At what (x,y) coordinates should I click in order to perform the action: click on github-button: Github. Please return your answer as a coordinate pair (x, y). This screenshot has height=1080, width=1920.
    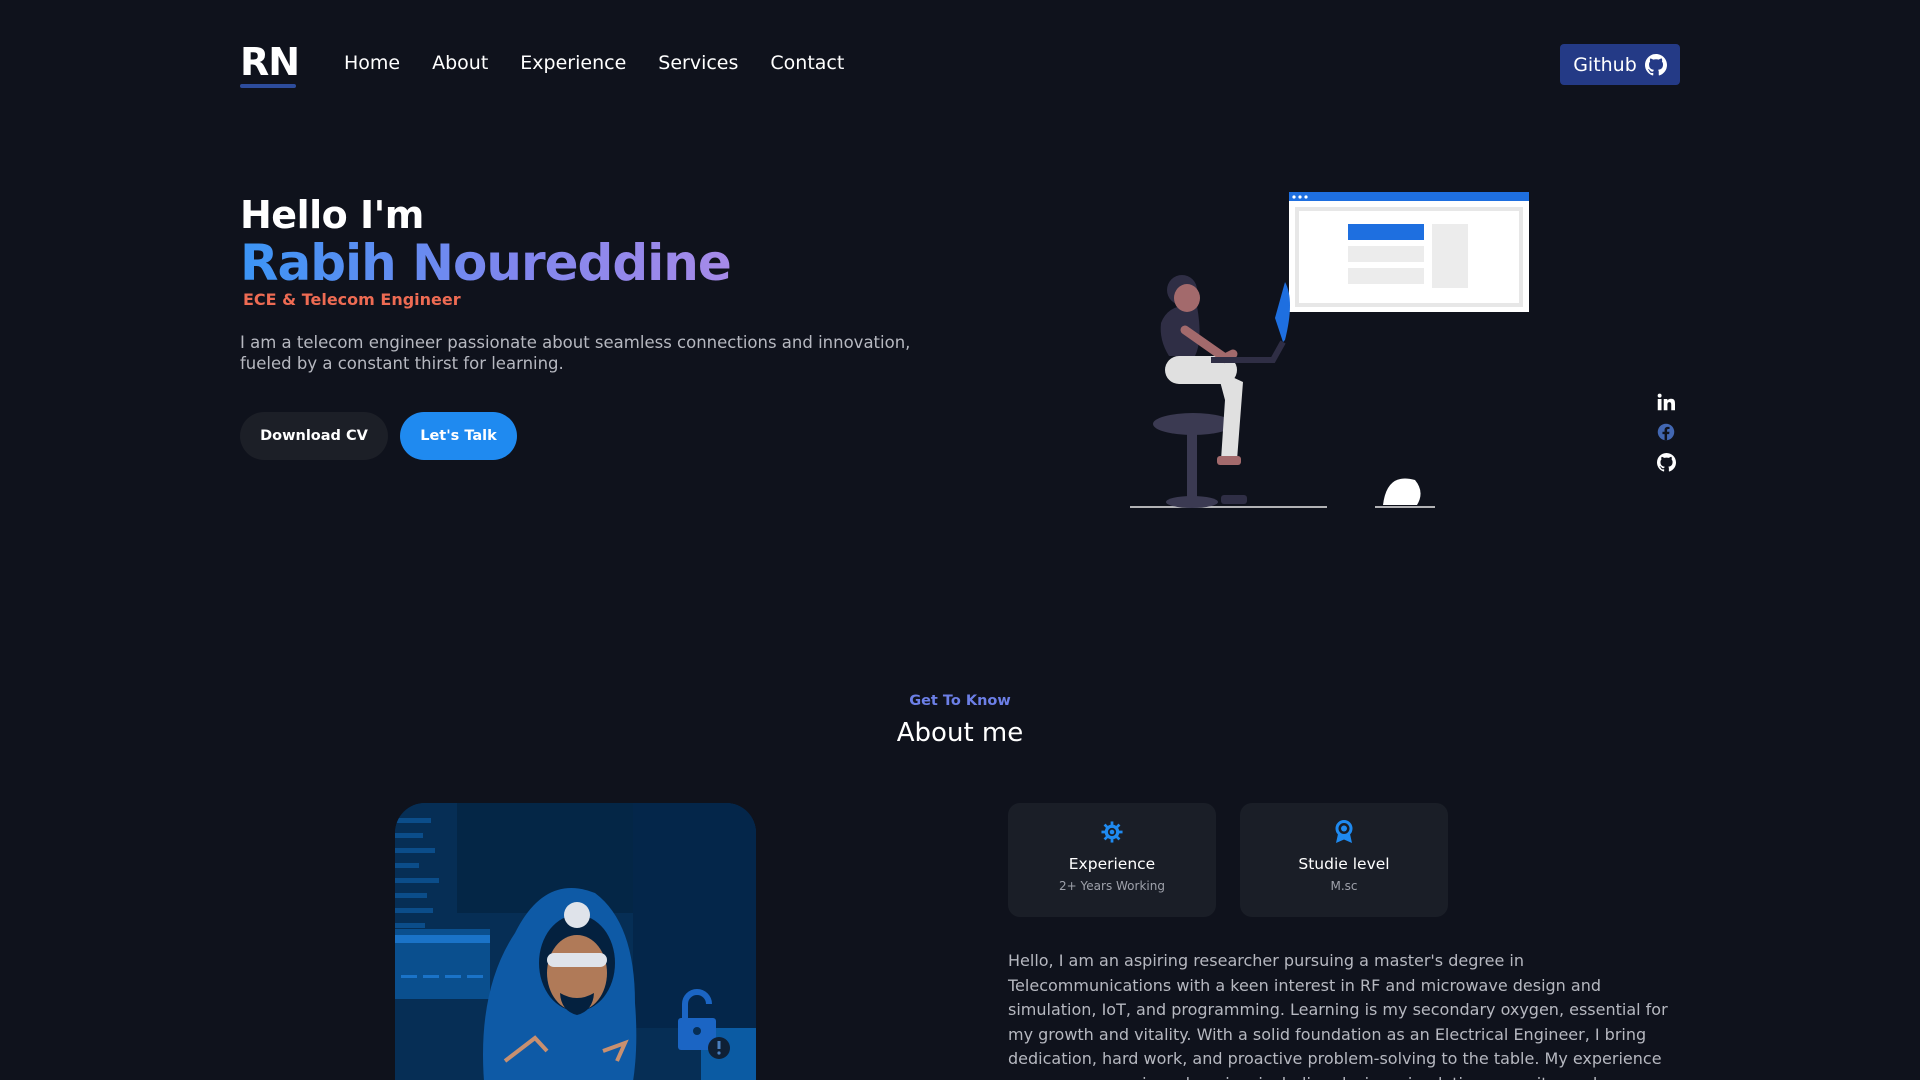
    Looking at the image, I should click on (1620, 64).